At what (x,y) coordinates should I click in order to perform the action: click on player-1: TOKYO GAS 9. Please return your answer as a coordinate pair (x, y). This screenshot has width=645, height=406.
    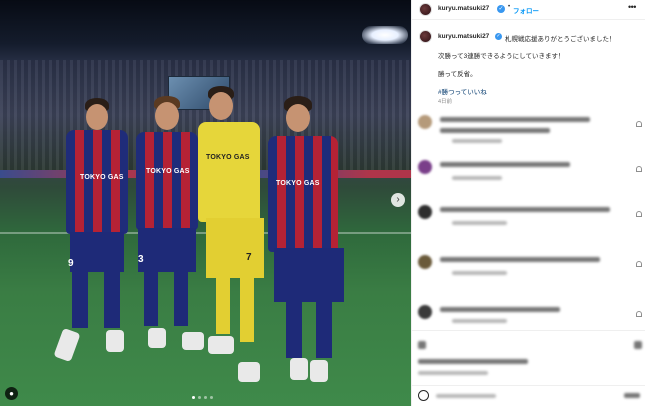
    Looking at the image, I should click on (95, 233).